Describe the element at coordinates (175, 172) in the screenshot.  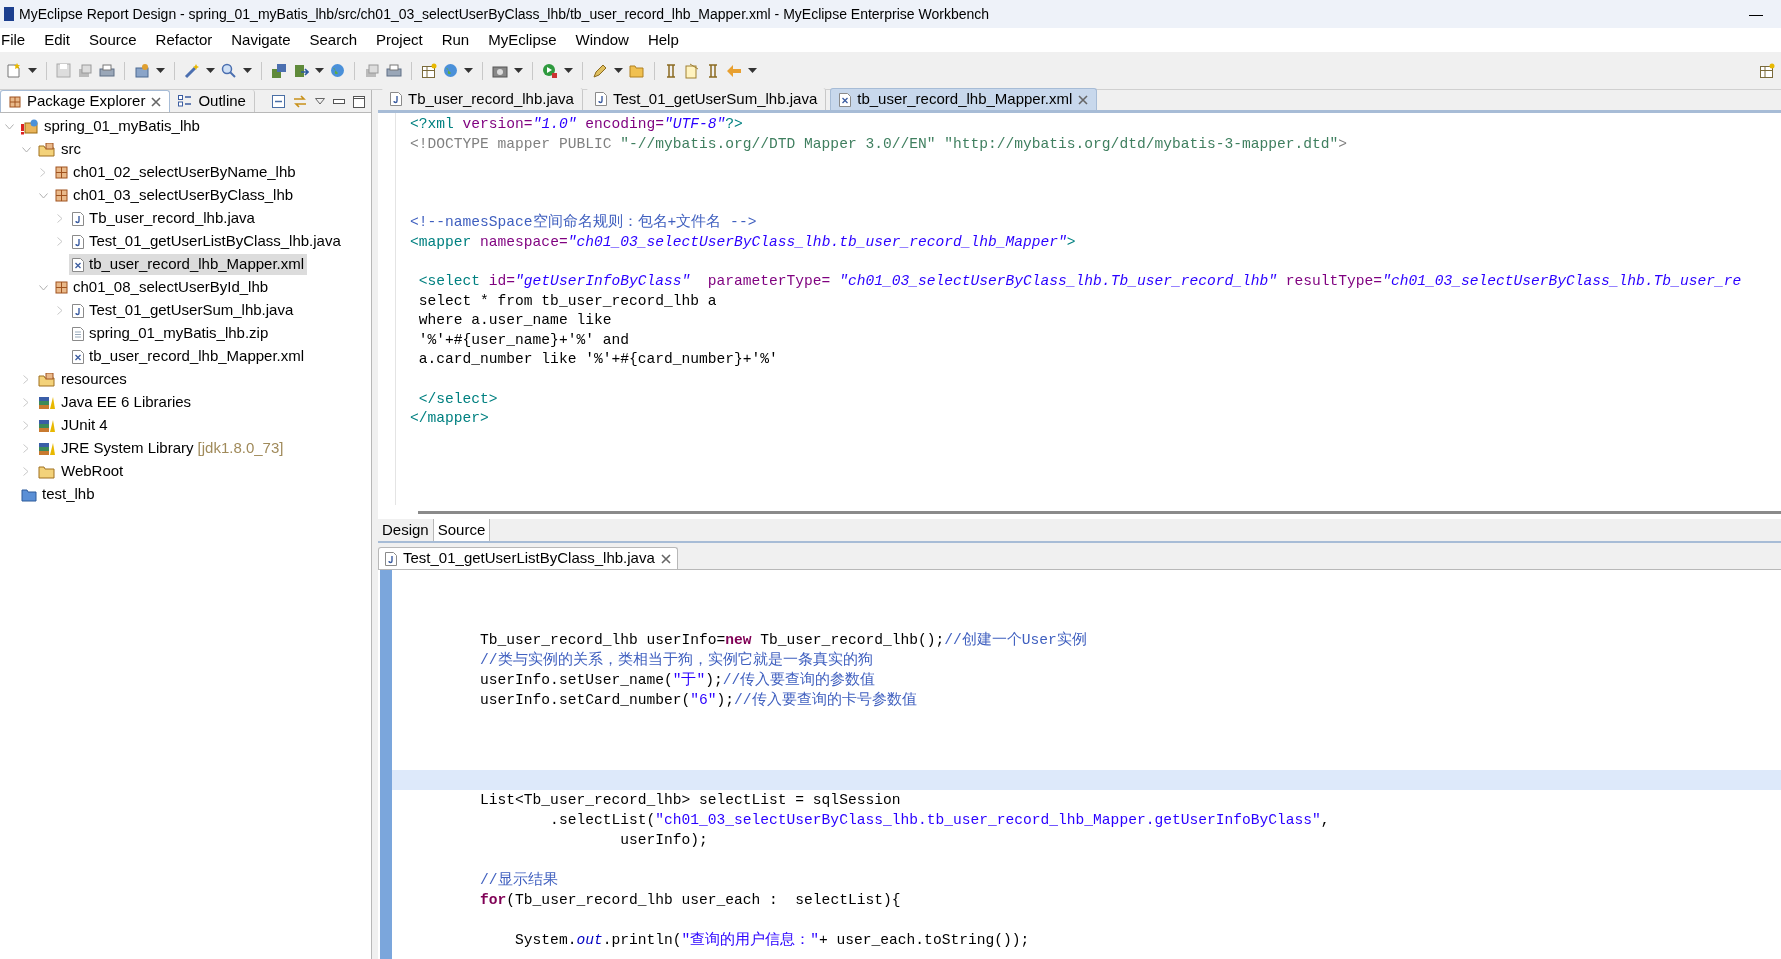
I see `tree-item: ch01_02_selectUserByName_lhb` at that location.